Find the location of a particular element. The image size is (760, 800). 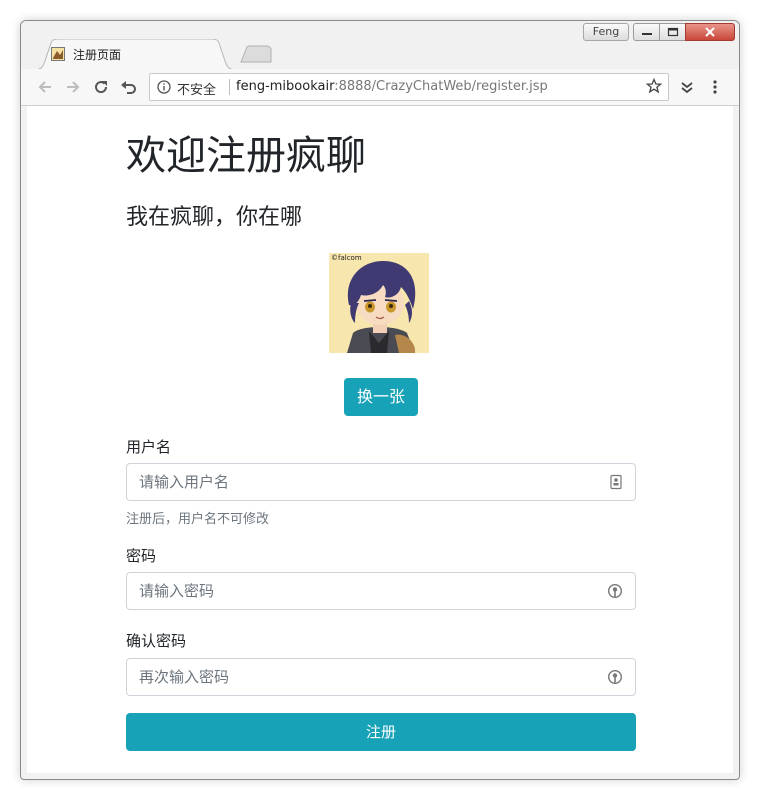

back-button is located at coordinates (45, 87).